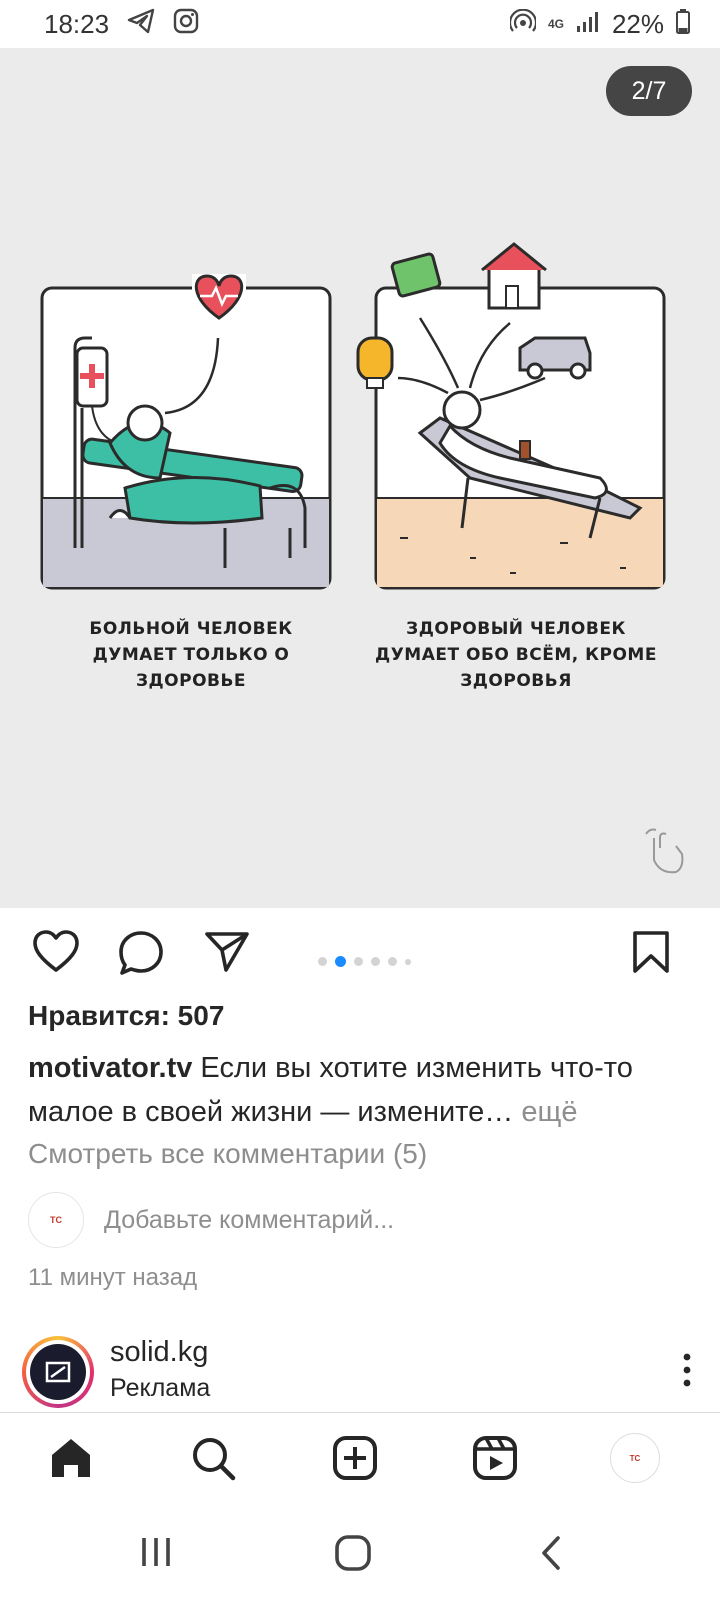 The height and width of the screenshot is (1600, 720). I want to click on search-icon, so click(213, 1460).